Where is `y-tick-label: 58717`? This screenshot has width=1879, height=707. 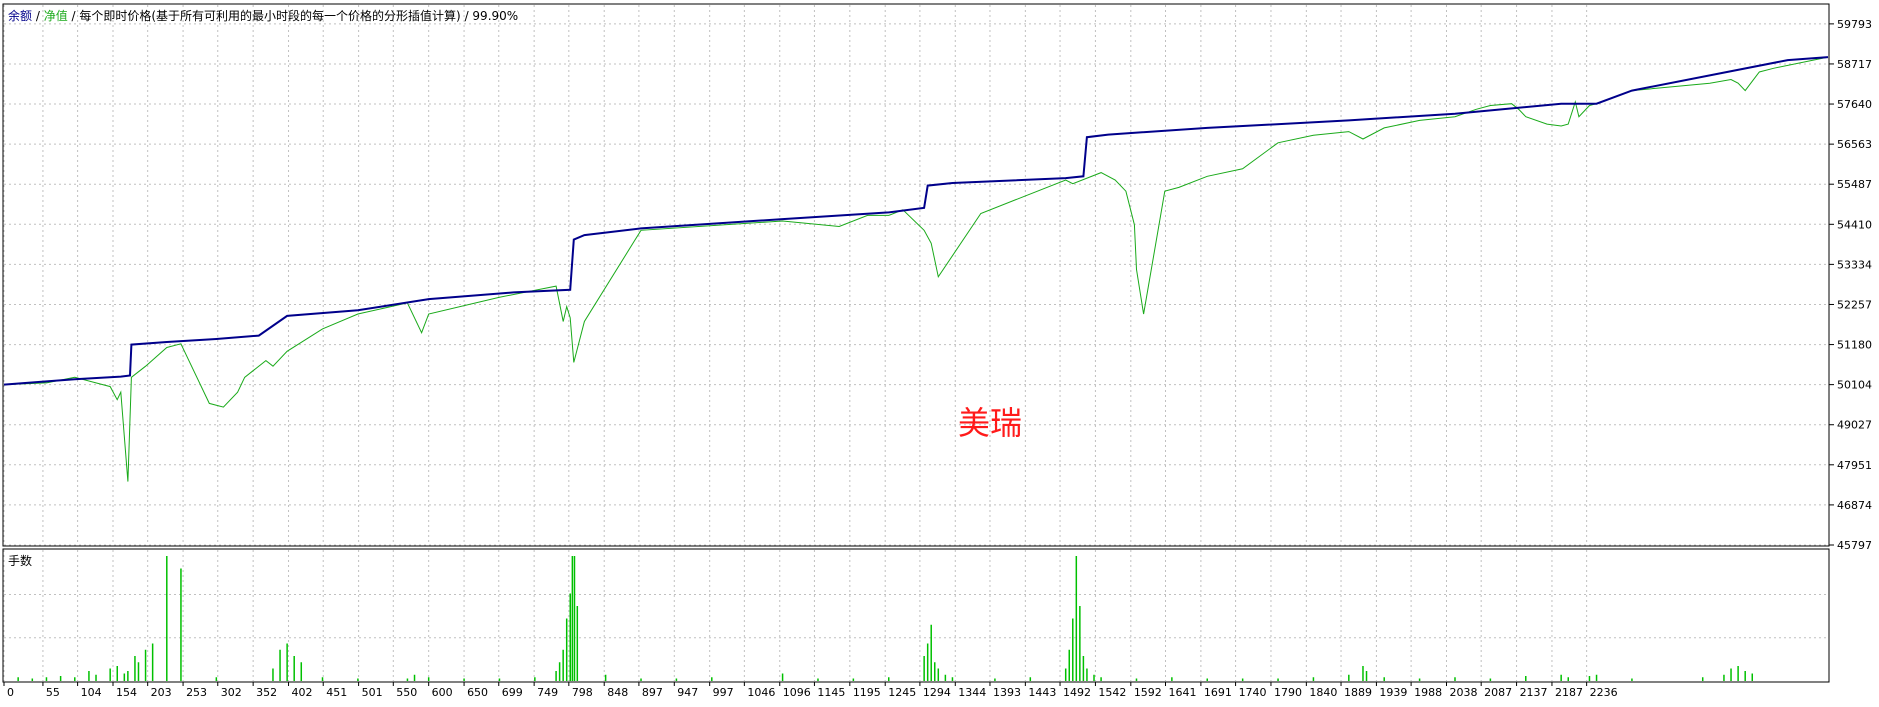
y-tick-label: 58717 is located at coordinates (1854, 64).